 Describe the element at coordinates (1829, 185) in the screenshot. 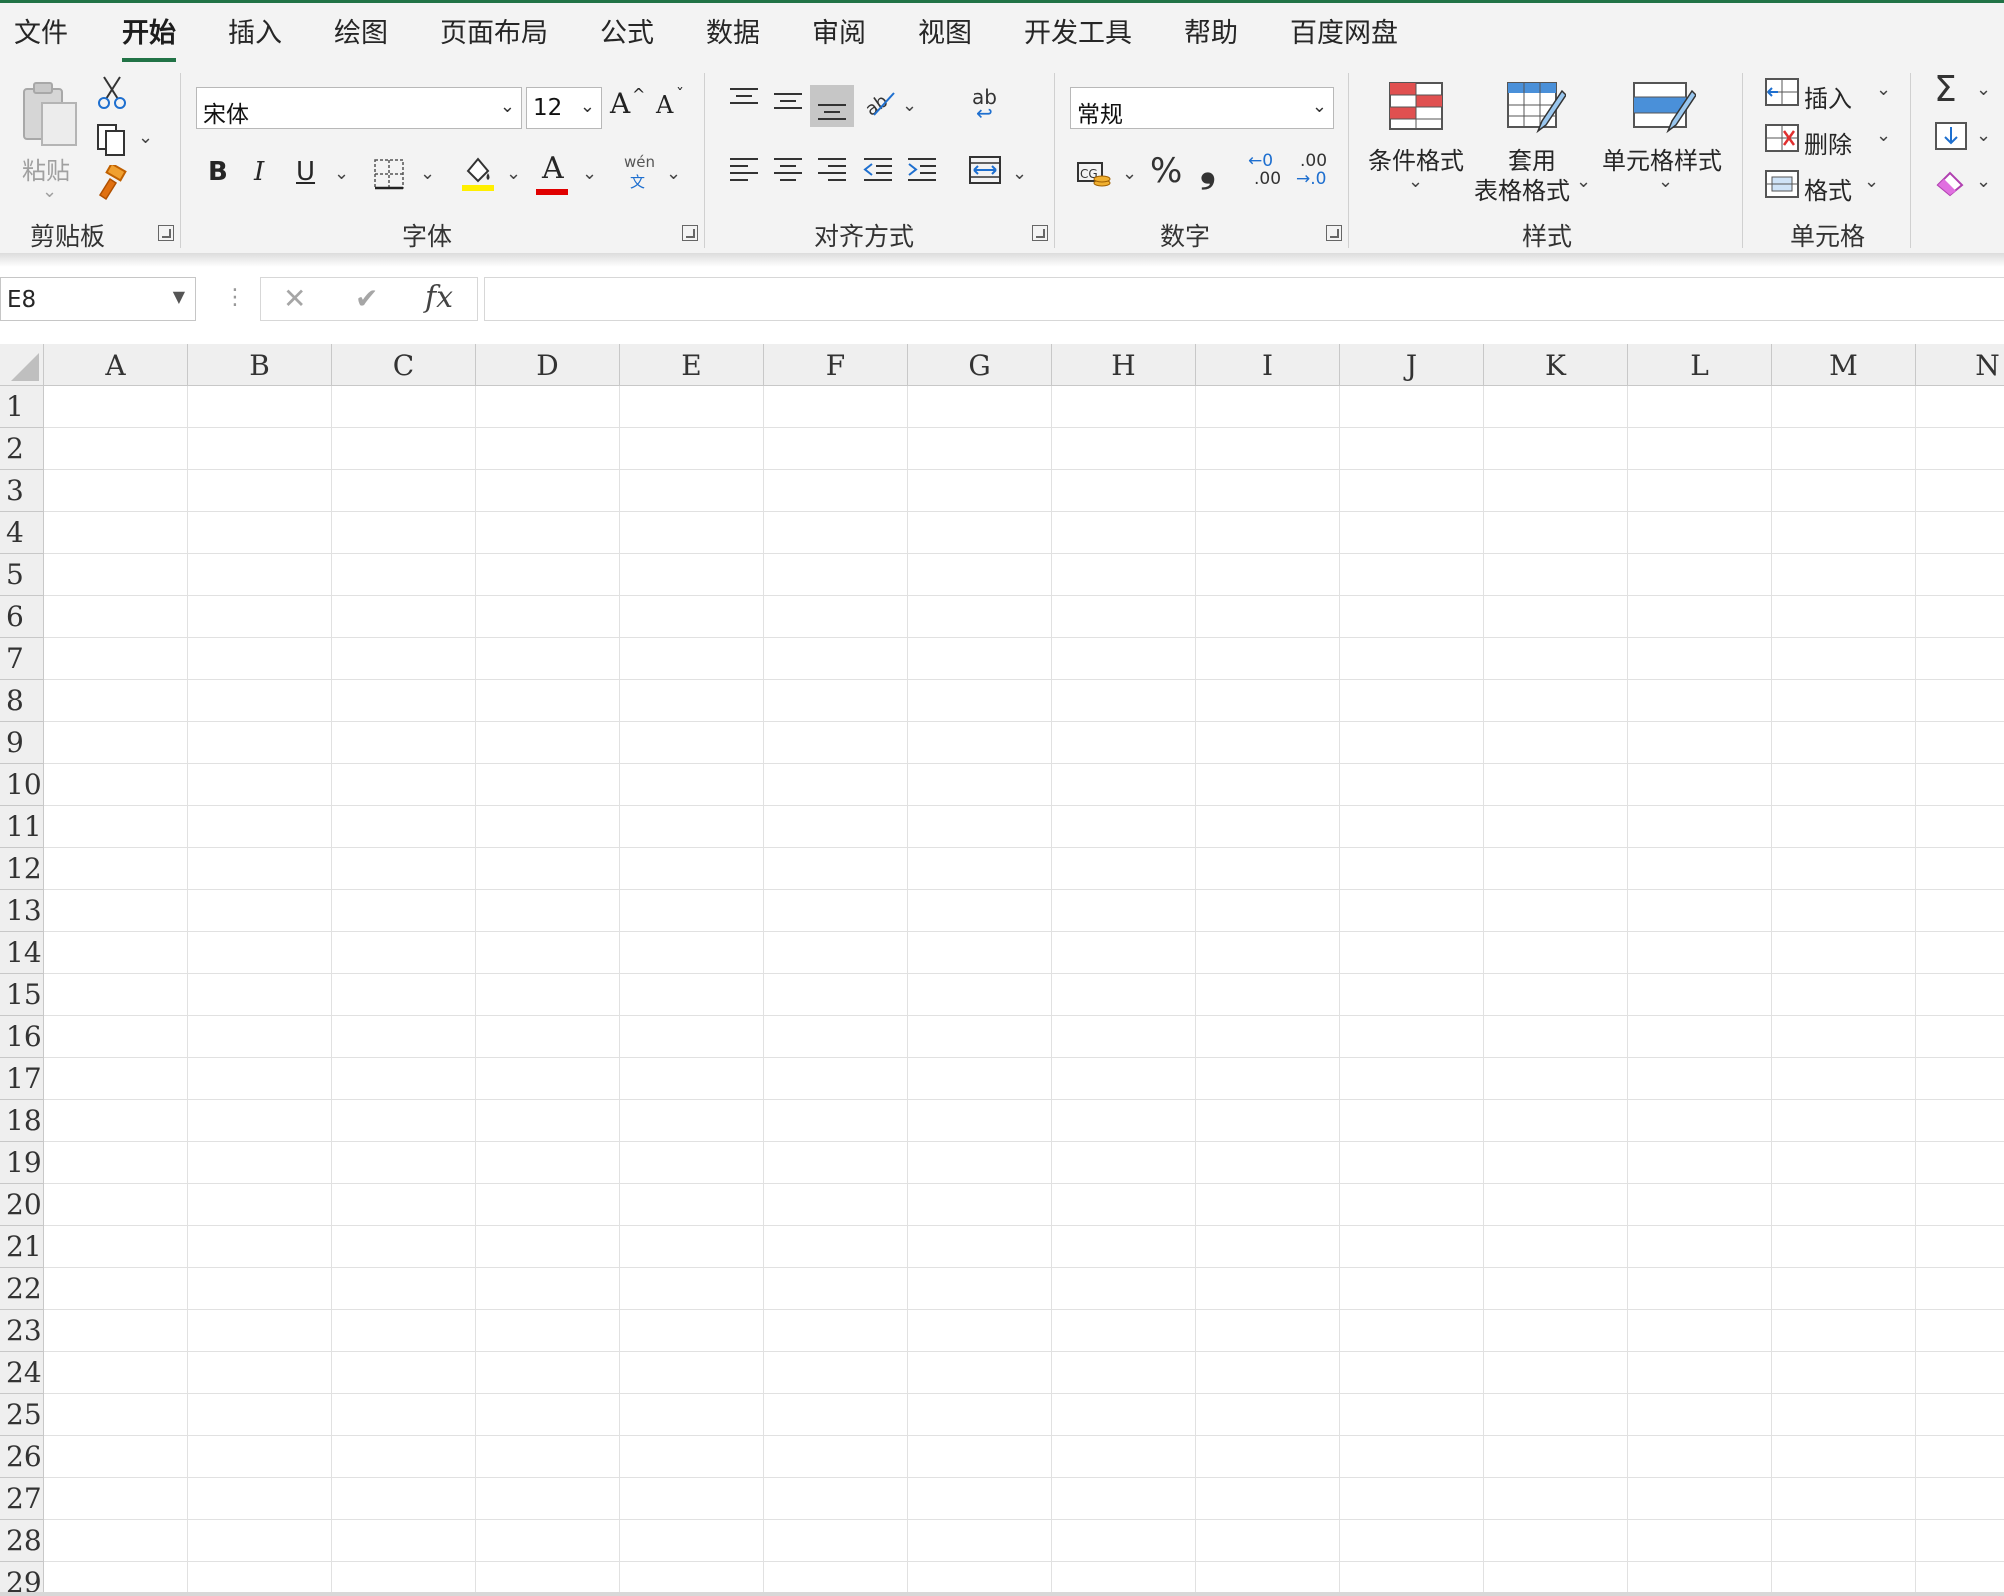

I see `format-cells-button: 格式 ⌄` at that location.